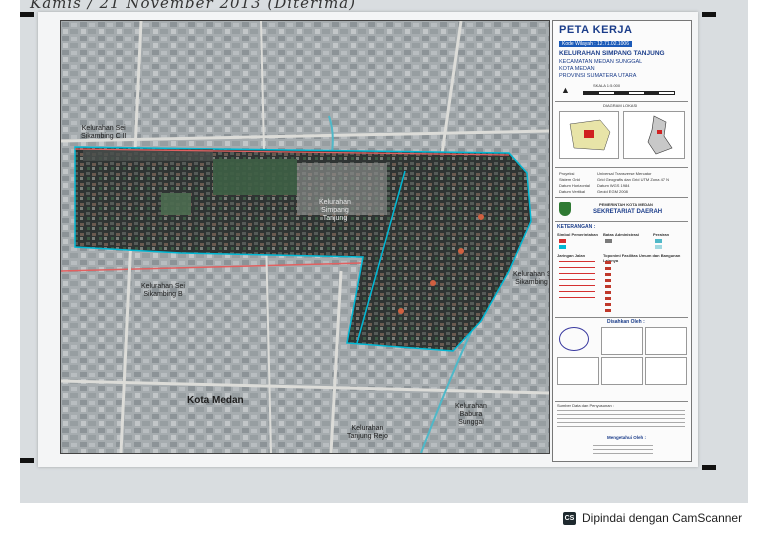 The height and width of the screenshot is (543, 768). I want to click on proj-label-1: Proyeksi, so click(567, 173).